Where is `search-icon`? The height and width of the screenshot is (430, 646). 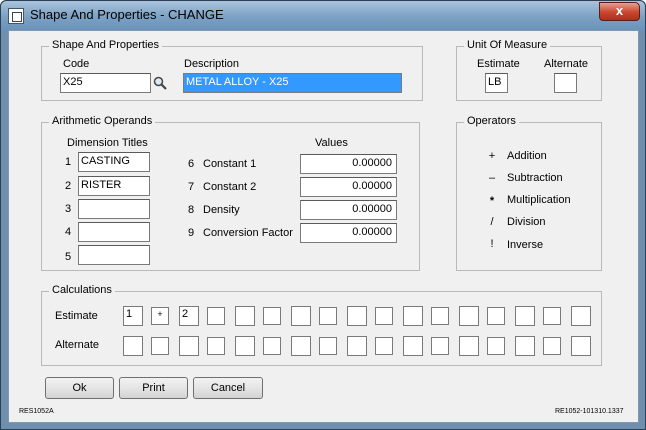
search-icon is located at coordinates (160, 83).